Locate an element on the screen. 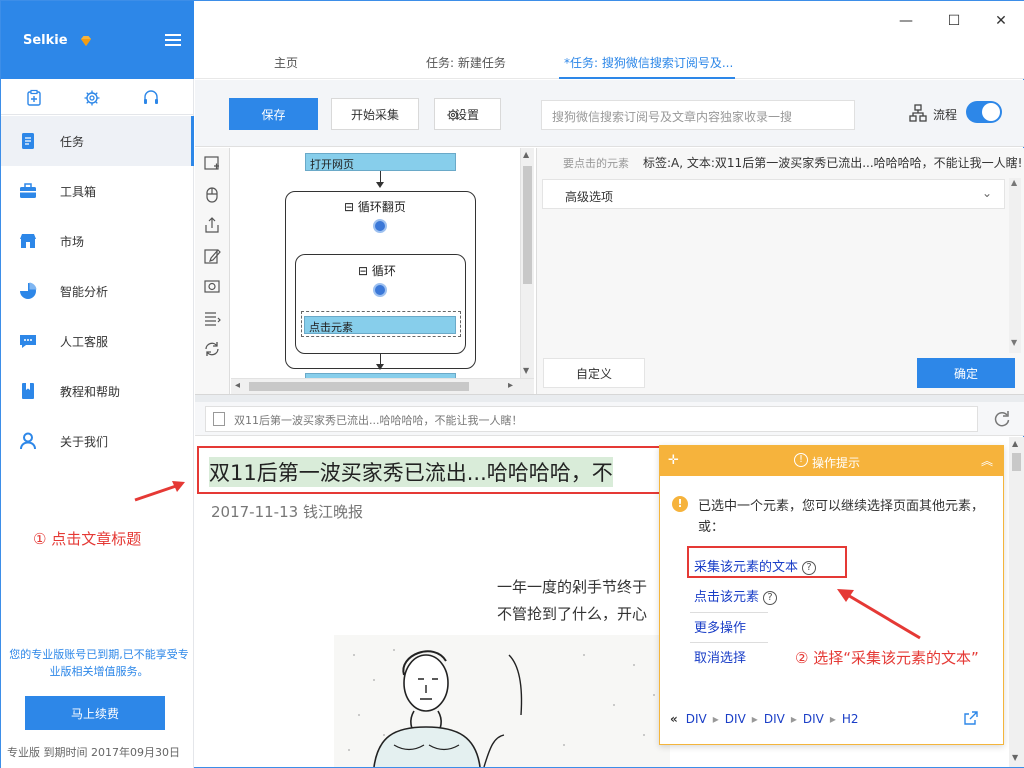 This screenshot has height=768, width=1024. edit-icon is located at coordinates (212, 256).